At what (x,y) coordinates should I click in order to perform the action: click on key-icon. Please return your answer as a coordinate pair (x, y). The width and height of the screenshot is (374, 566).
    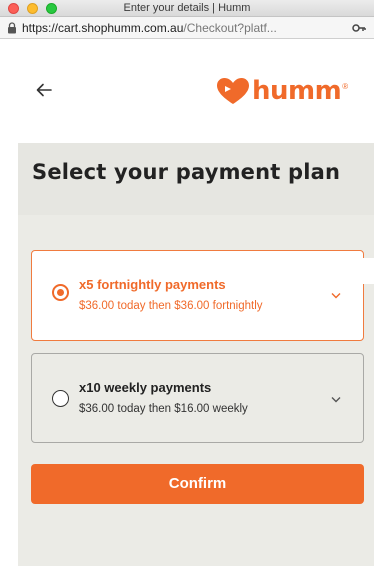
    Looking at the image, I should click on (359, 28).